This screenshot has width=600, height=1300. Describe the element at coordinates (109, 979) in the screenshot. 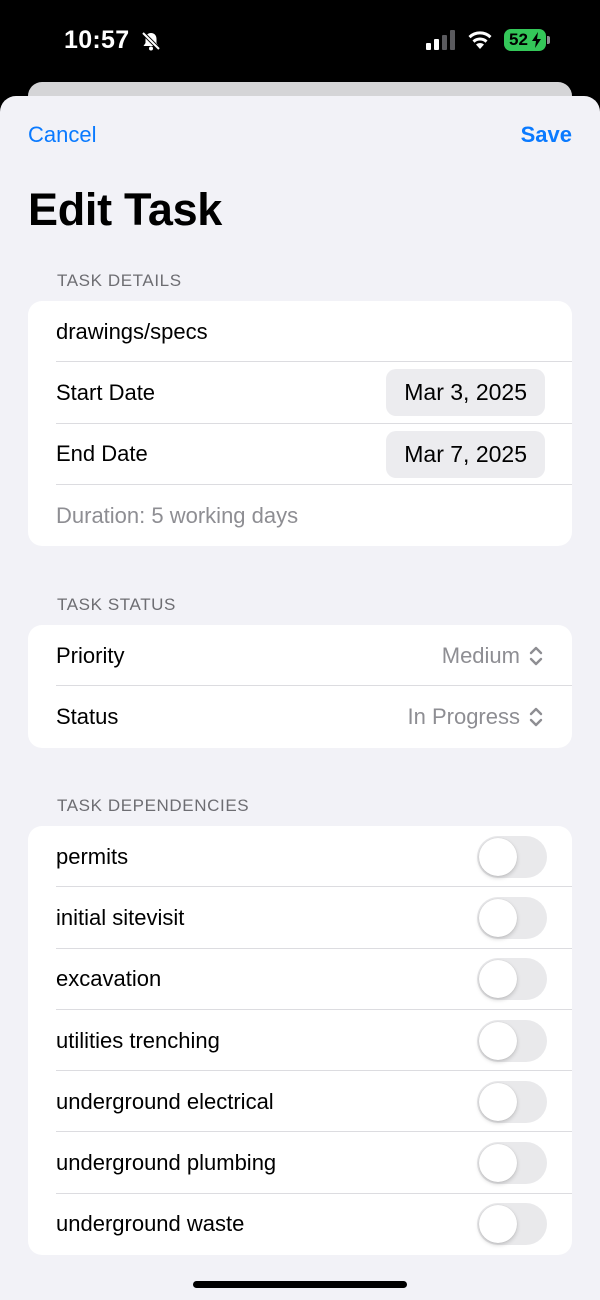

I see `dependency-label: excavation` at that location.